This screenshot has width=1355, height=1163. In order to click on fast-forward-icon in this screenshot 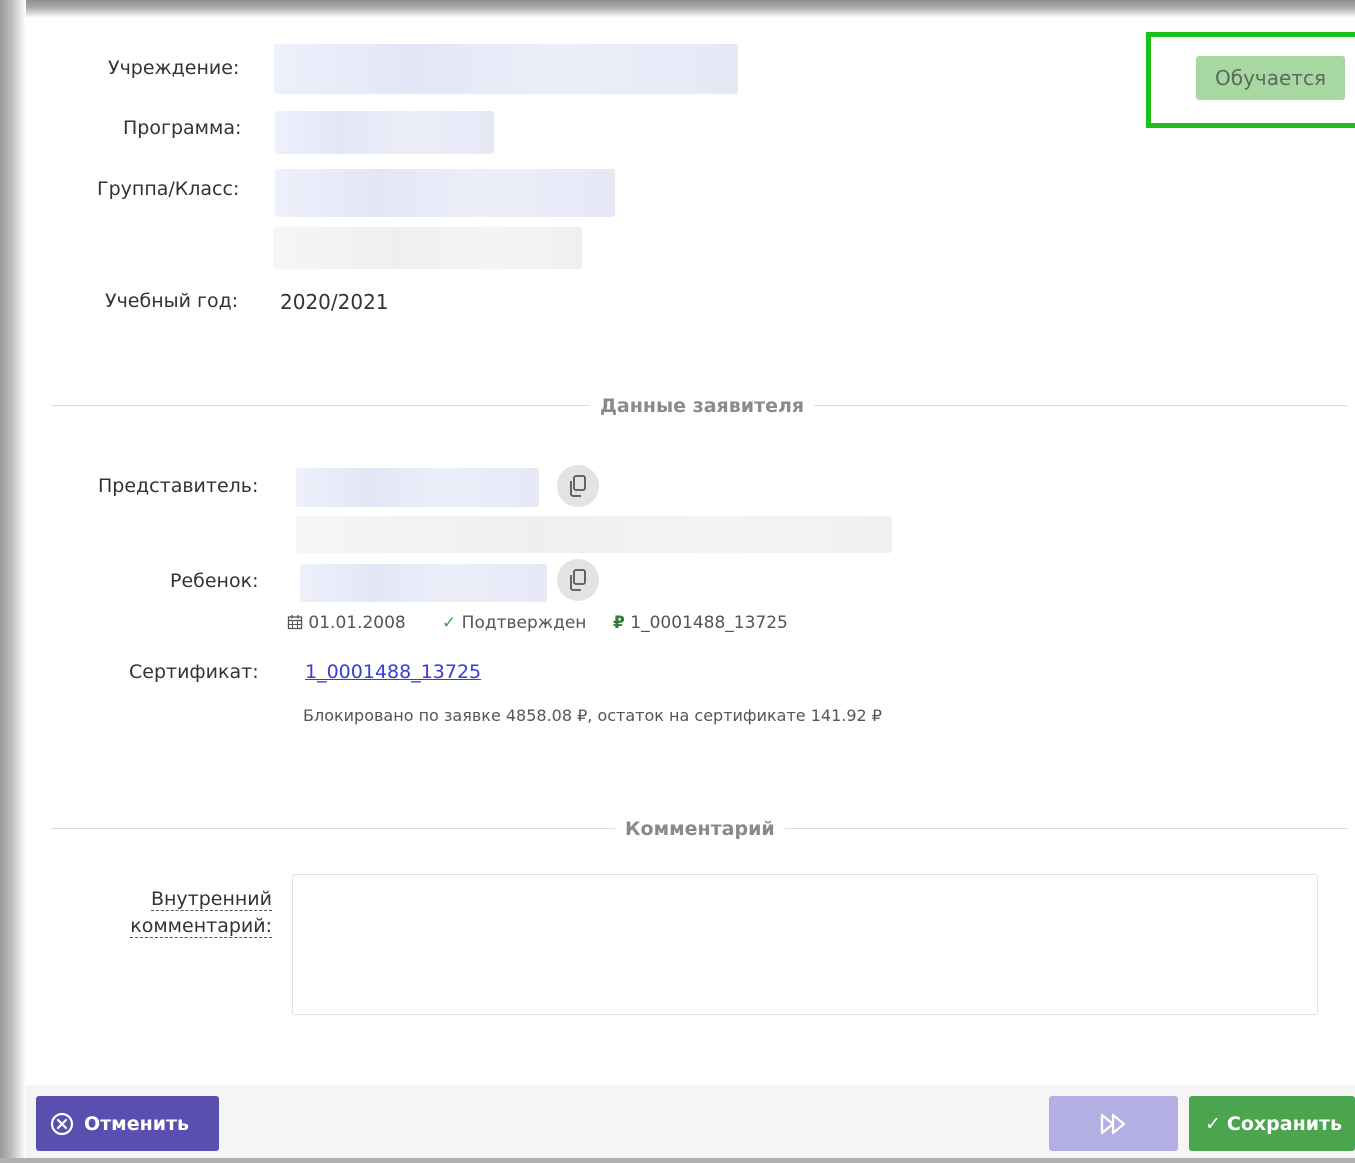, I will do `click(1112, 1123)`.